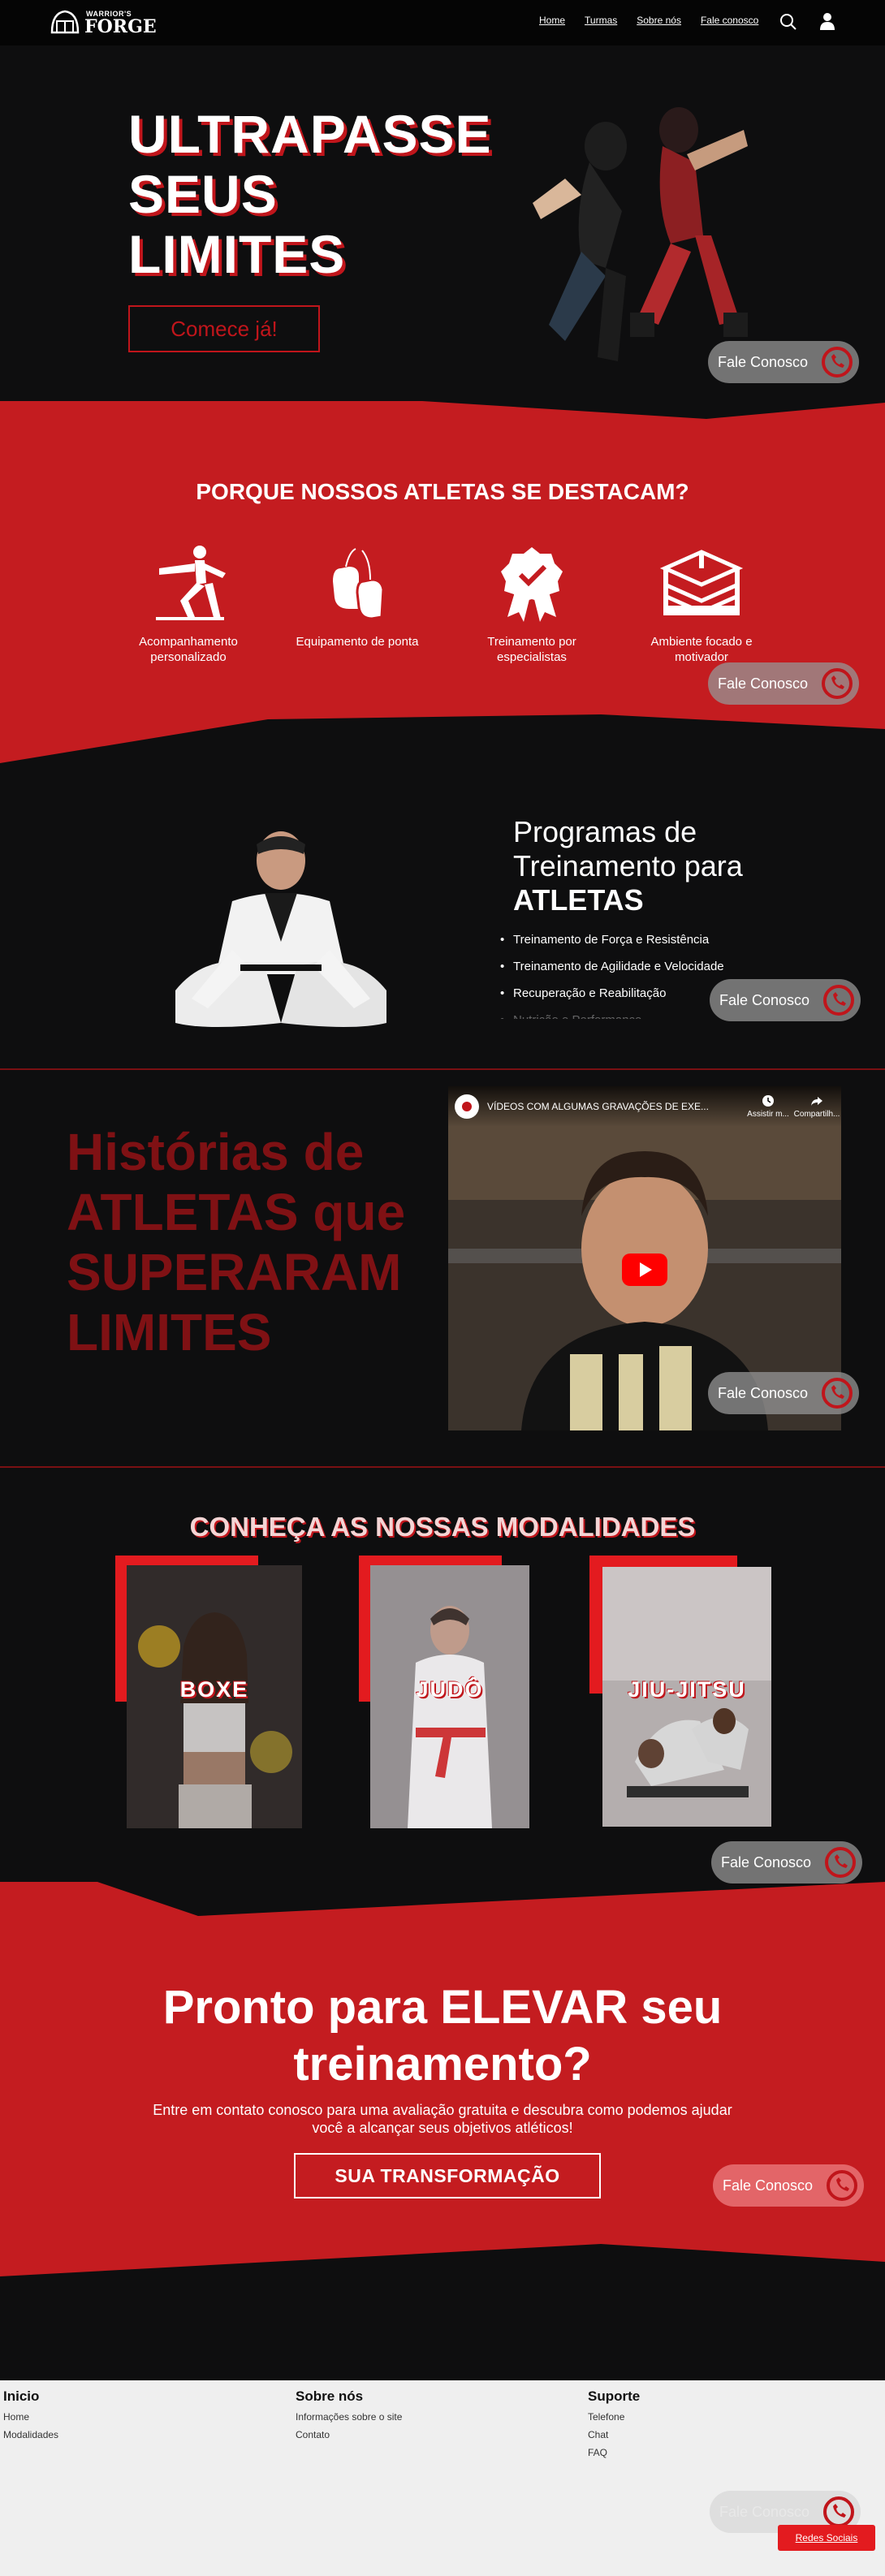  Describe the element at coordinates (659, 20) in the screenshot. I see `nav-link-sobre: Sobre nós` at that location.